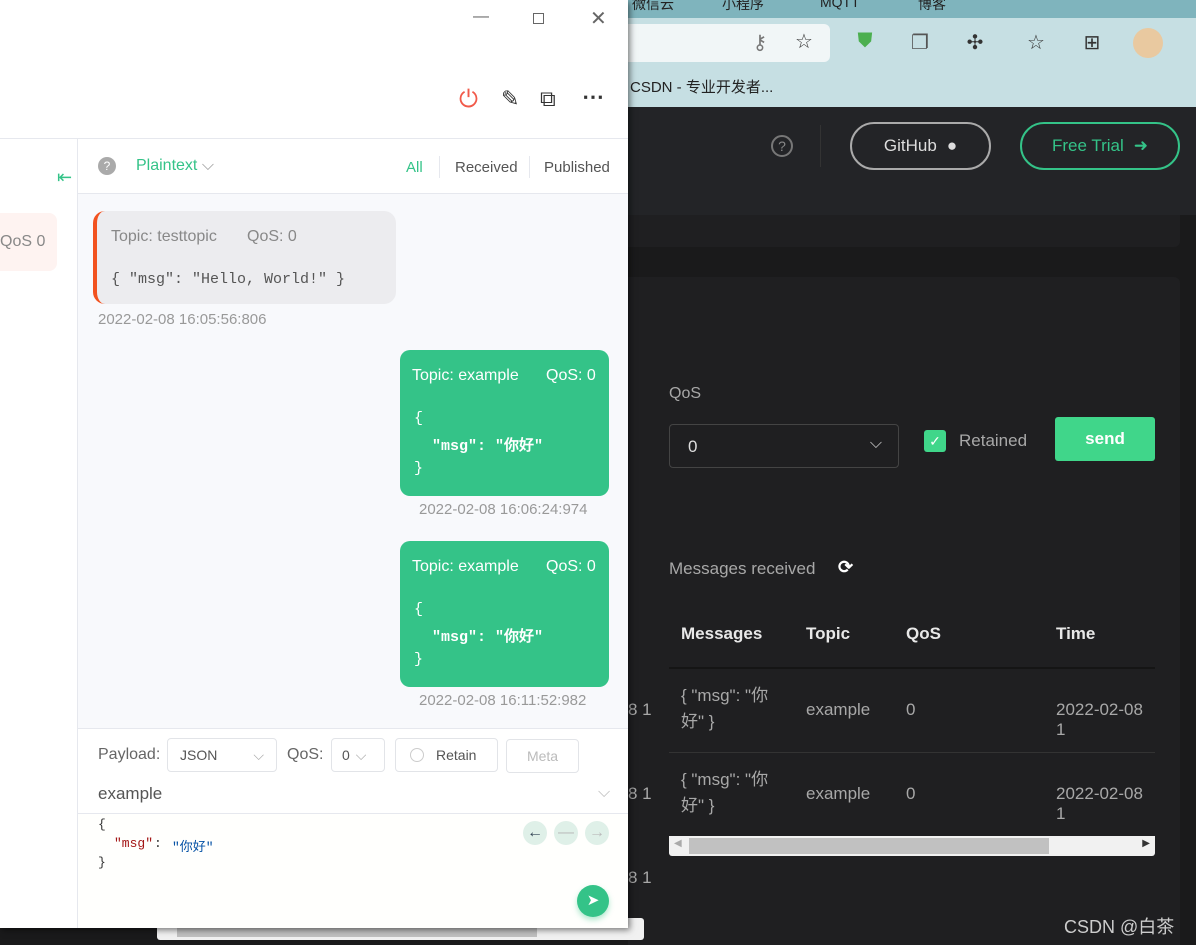 Image resolution: width=1196 pixels, height=945 pixels. Describe the element at coordinates (1099, 803) in the screenshot. I see `cell-time: 2022-02-08 1` at that location.